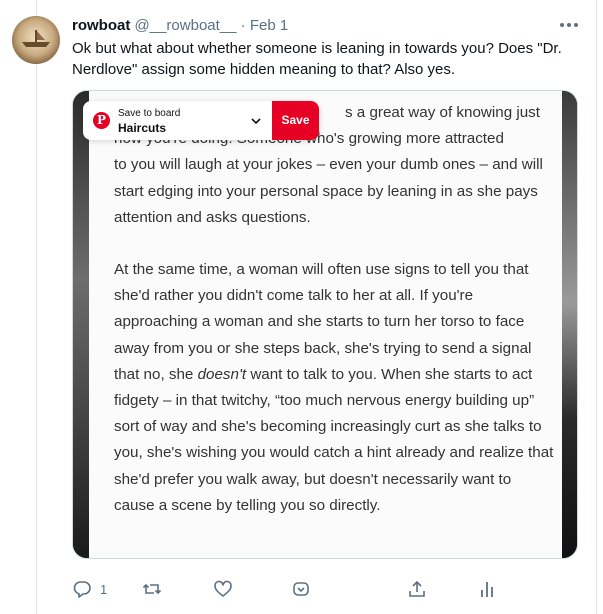 This screenshot has width=603, height=614. What do you see at coordinates (287, 589) in the screenshot?
I see `tweet-actions: 1` at bounding box center [287, 589].